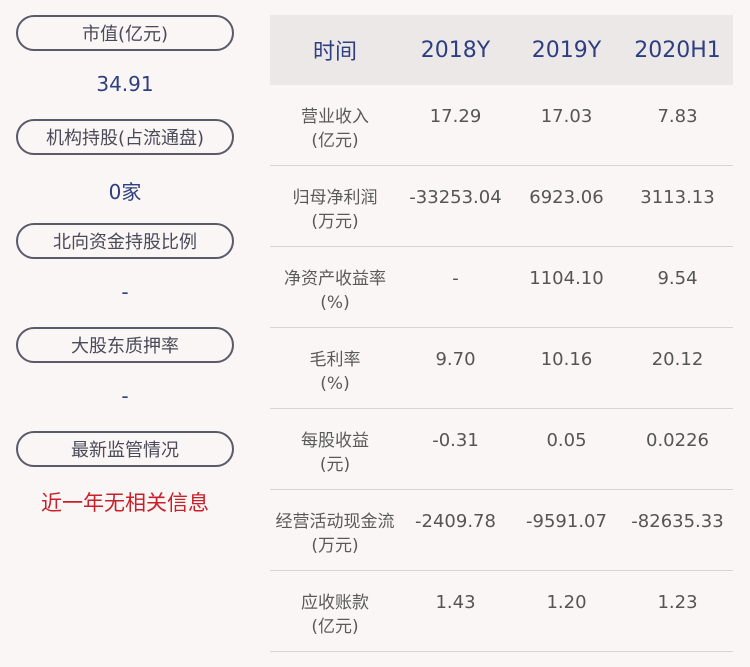 Image resolution: width=750 pixels, height=667 pixels. What do you see at coordinates (455, 359) in the screenshot?
I see `cell-value: 9.70` at bounding box center [455, 359].